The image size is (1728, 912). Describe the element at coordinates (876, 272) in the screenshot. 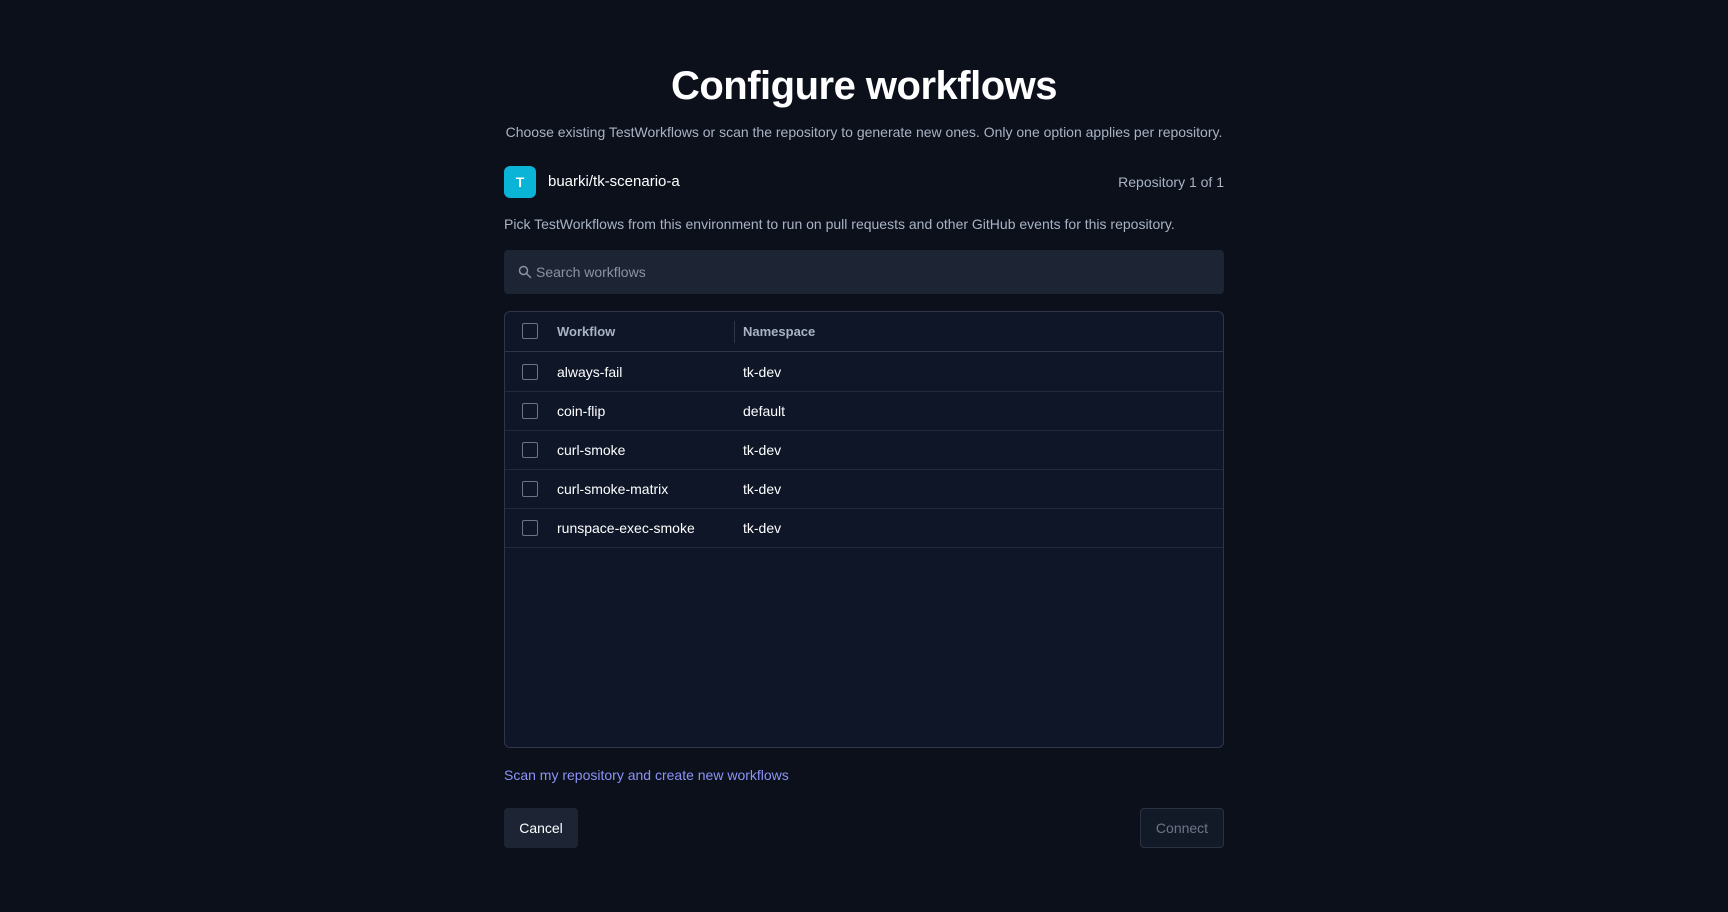

I see `search-input` at that location.